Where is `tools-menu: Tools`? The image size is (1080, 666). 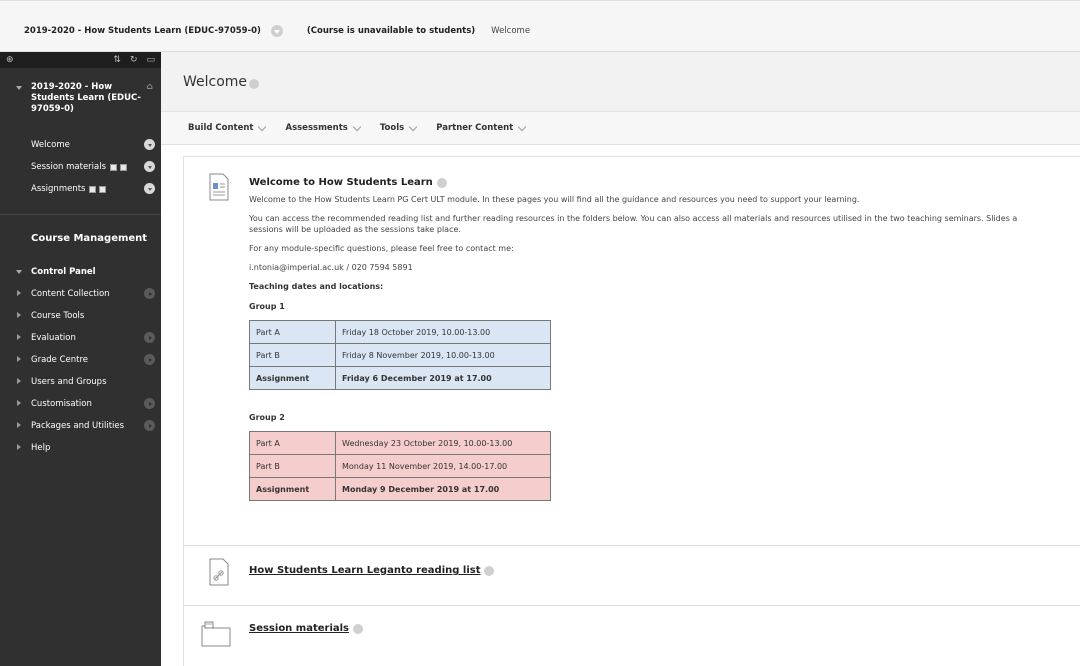
tools-menu: Tools is located at coordinates (399, 127).